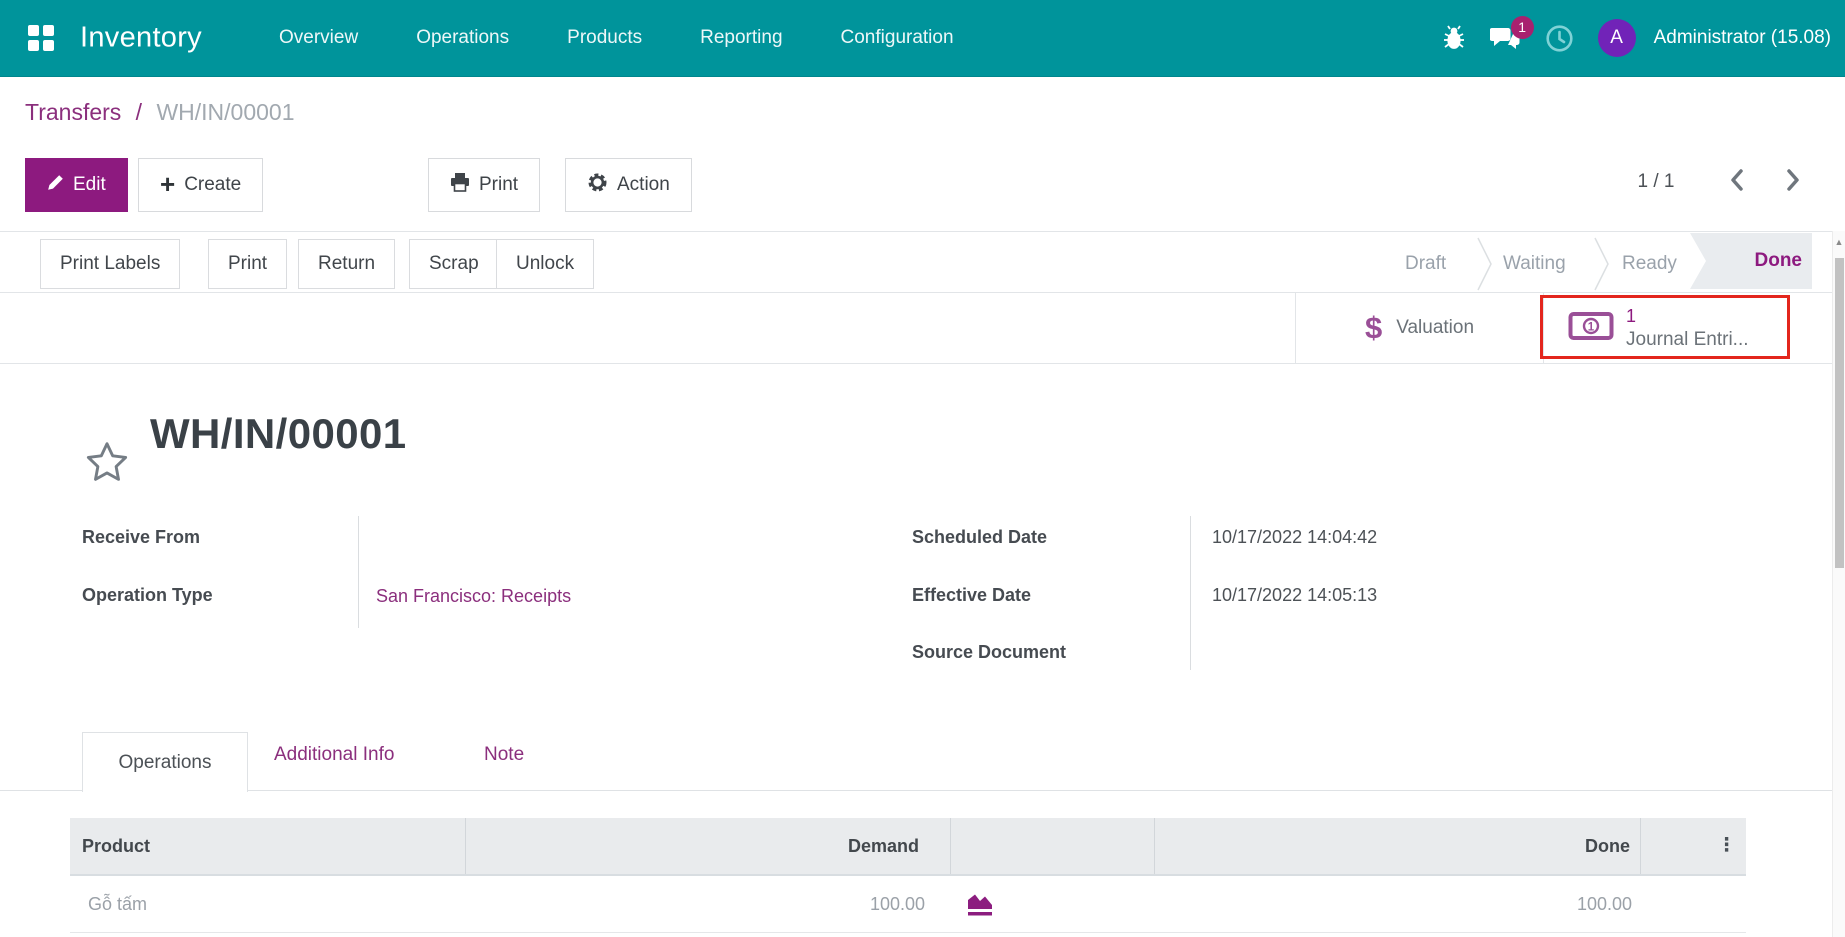 This screenshot has height=937, width=1845. What do you see at coordinates (1751, 261) in the screenshot?
I see `stage-done-active: Done` at bounding box center [1751, 261].